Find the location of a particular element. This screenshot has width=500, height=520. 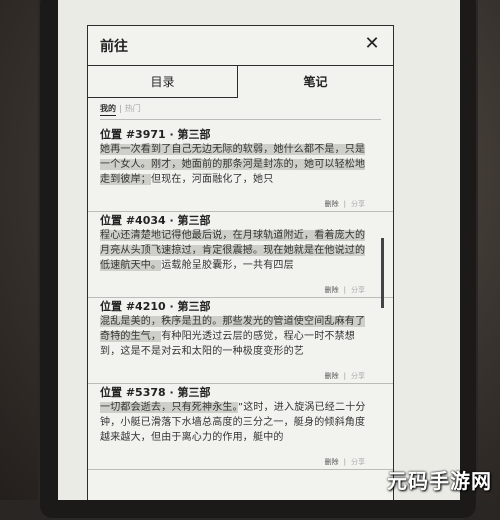

panel-header: 前往 ✕ is located at coordinates (240, 46).